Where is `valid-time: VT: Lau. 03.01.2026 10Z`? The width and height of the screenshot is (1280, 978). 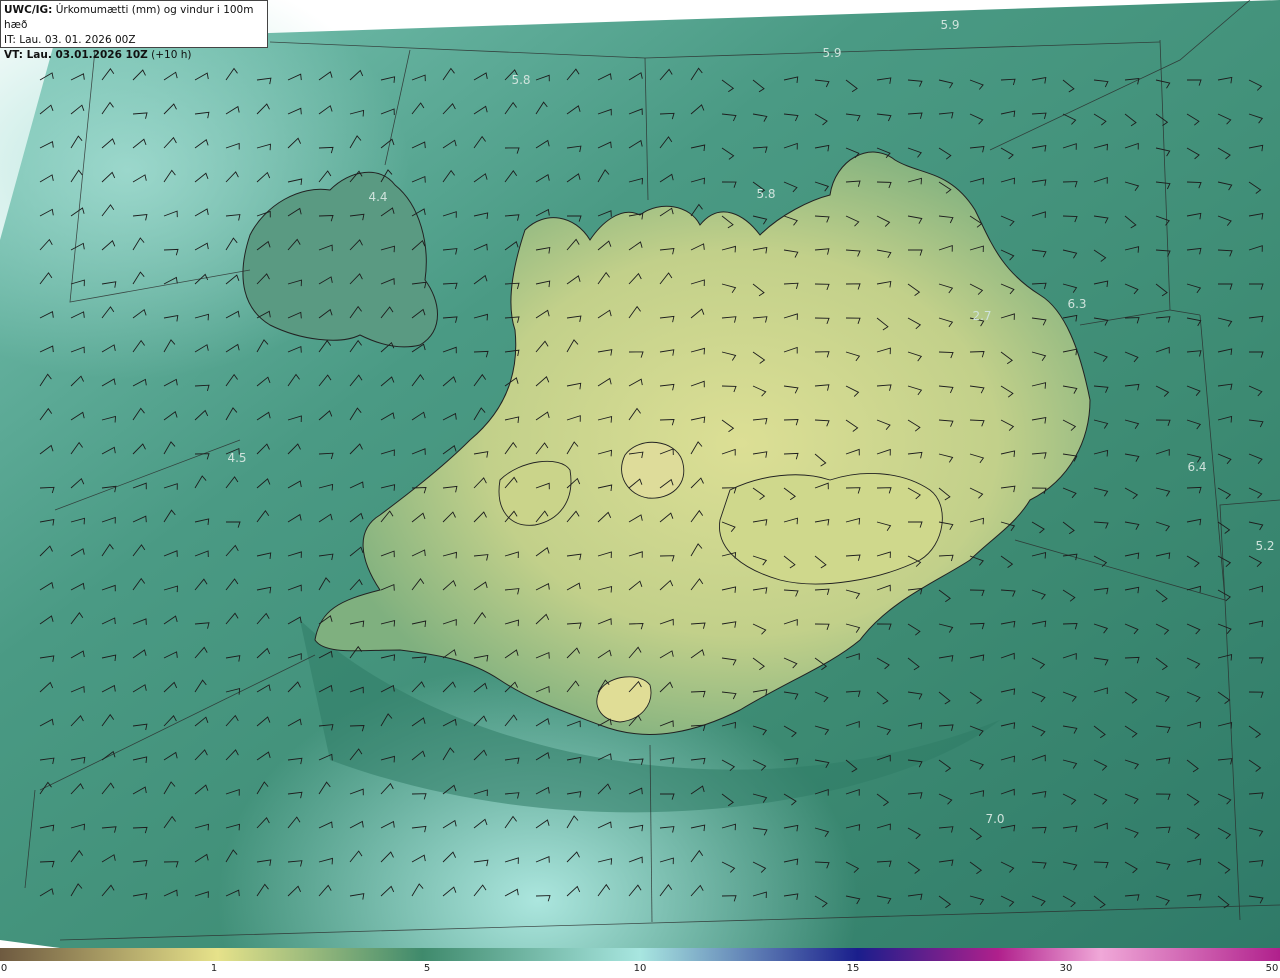 valid-time: VT: Lau. 03.01.2026 10Z is located at coordinates (76, 55).